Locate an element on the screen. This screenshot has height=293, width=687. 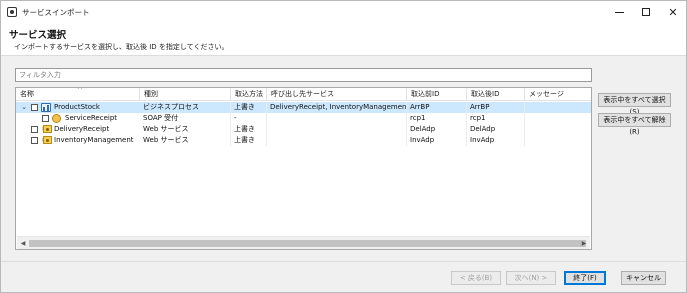
expand-chevron-icon: ⌄ is located at coordinates (24, 107).